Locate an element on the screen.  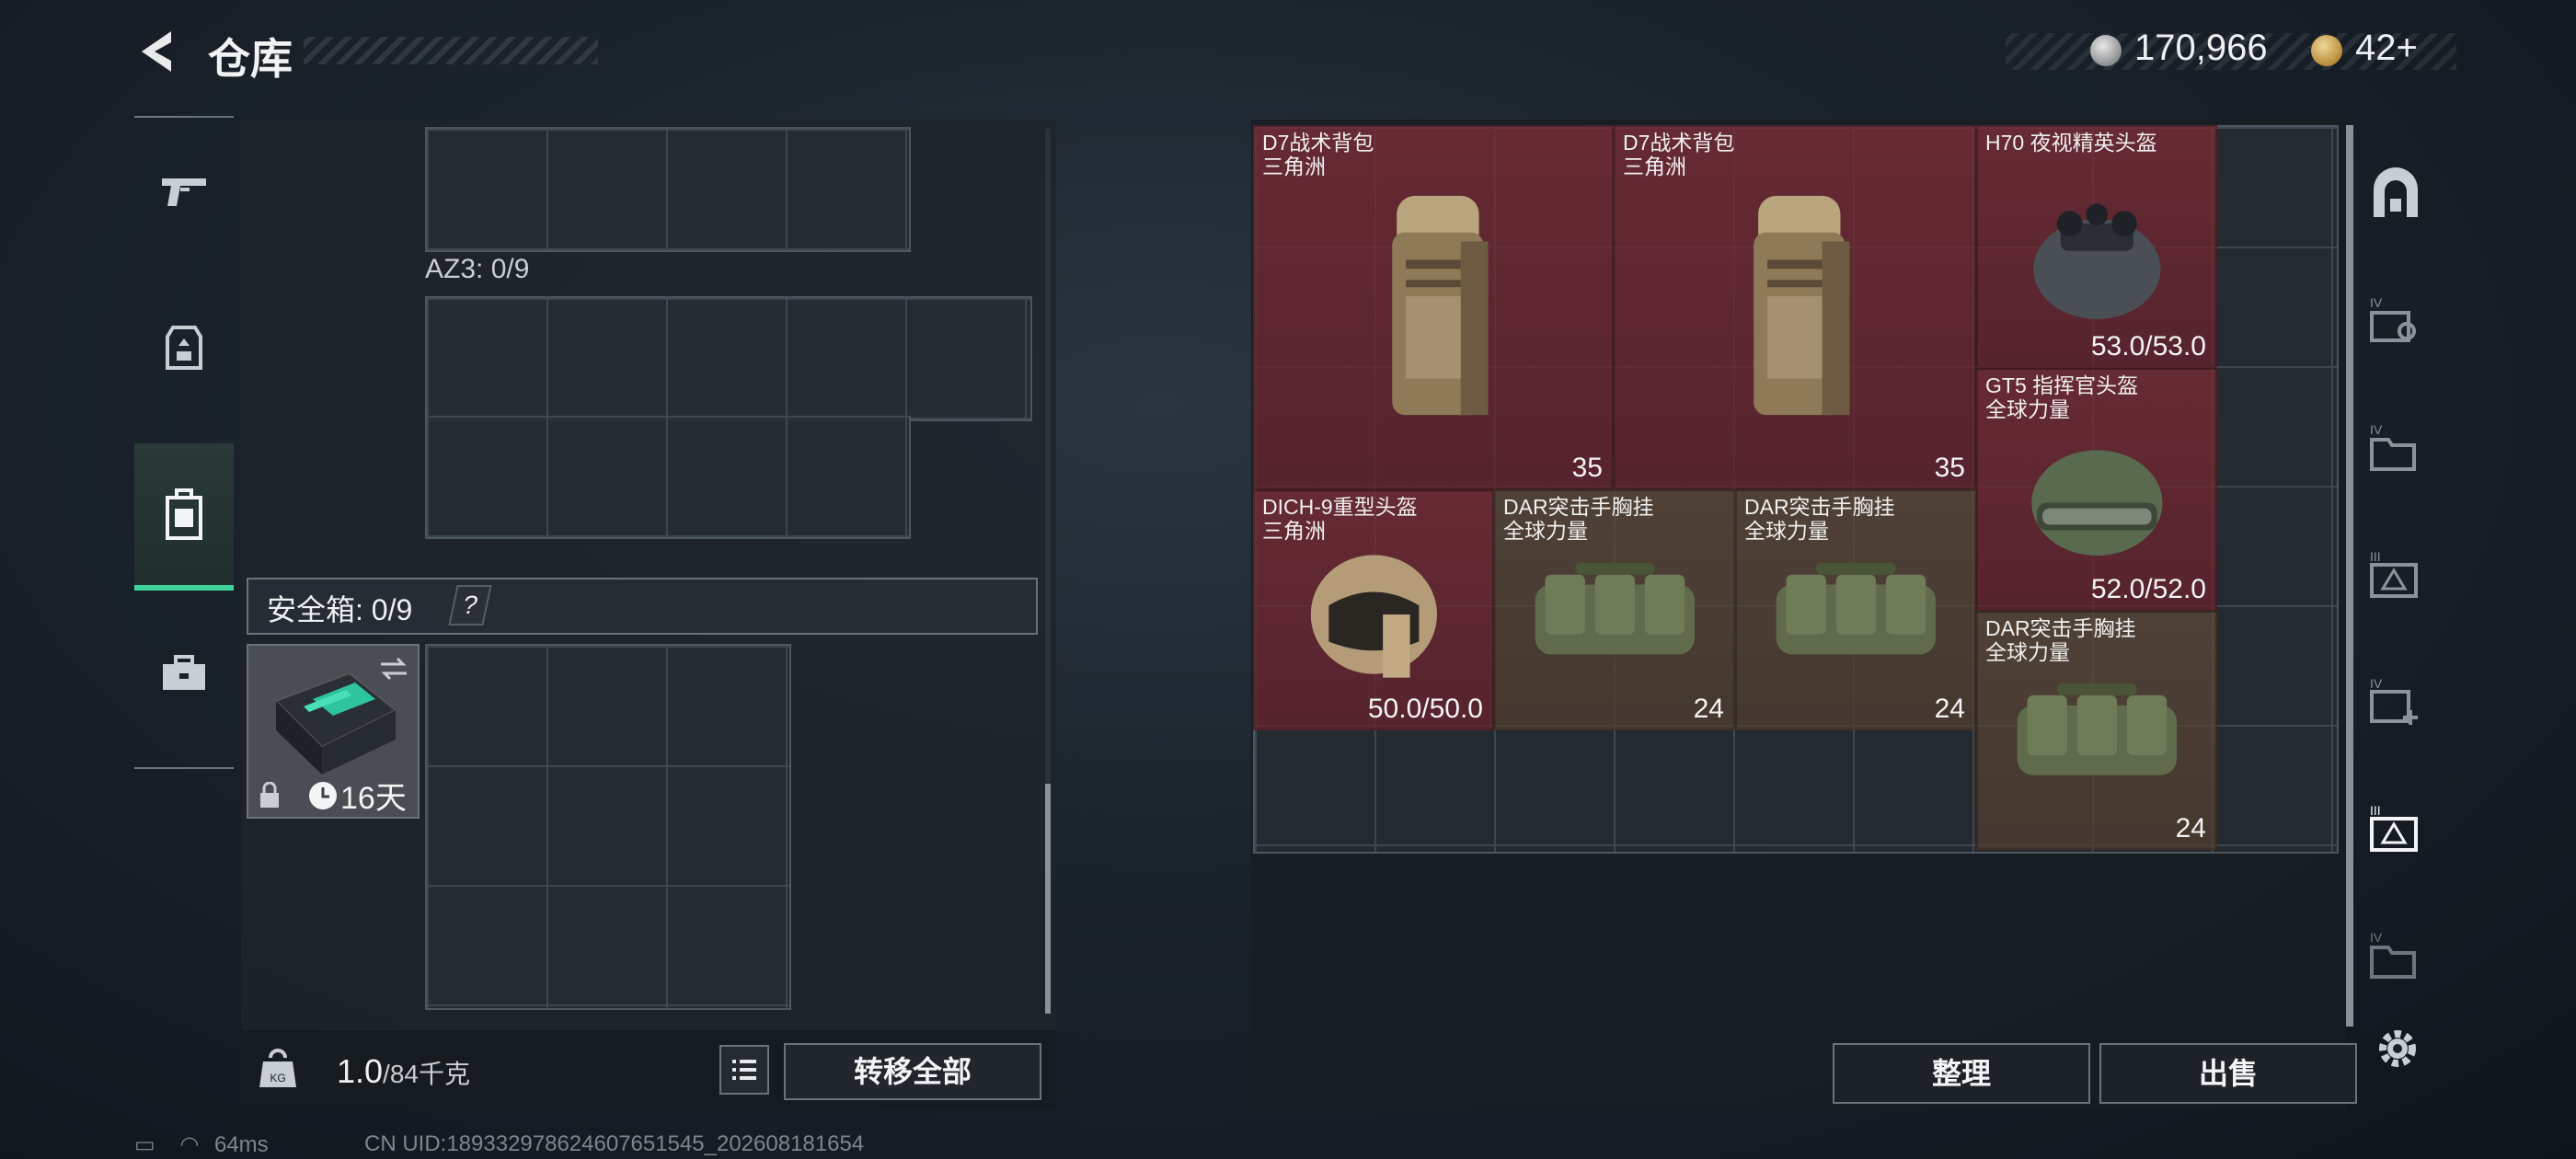
briefcase-icon is located at coordinates (184, 672).